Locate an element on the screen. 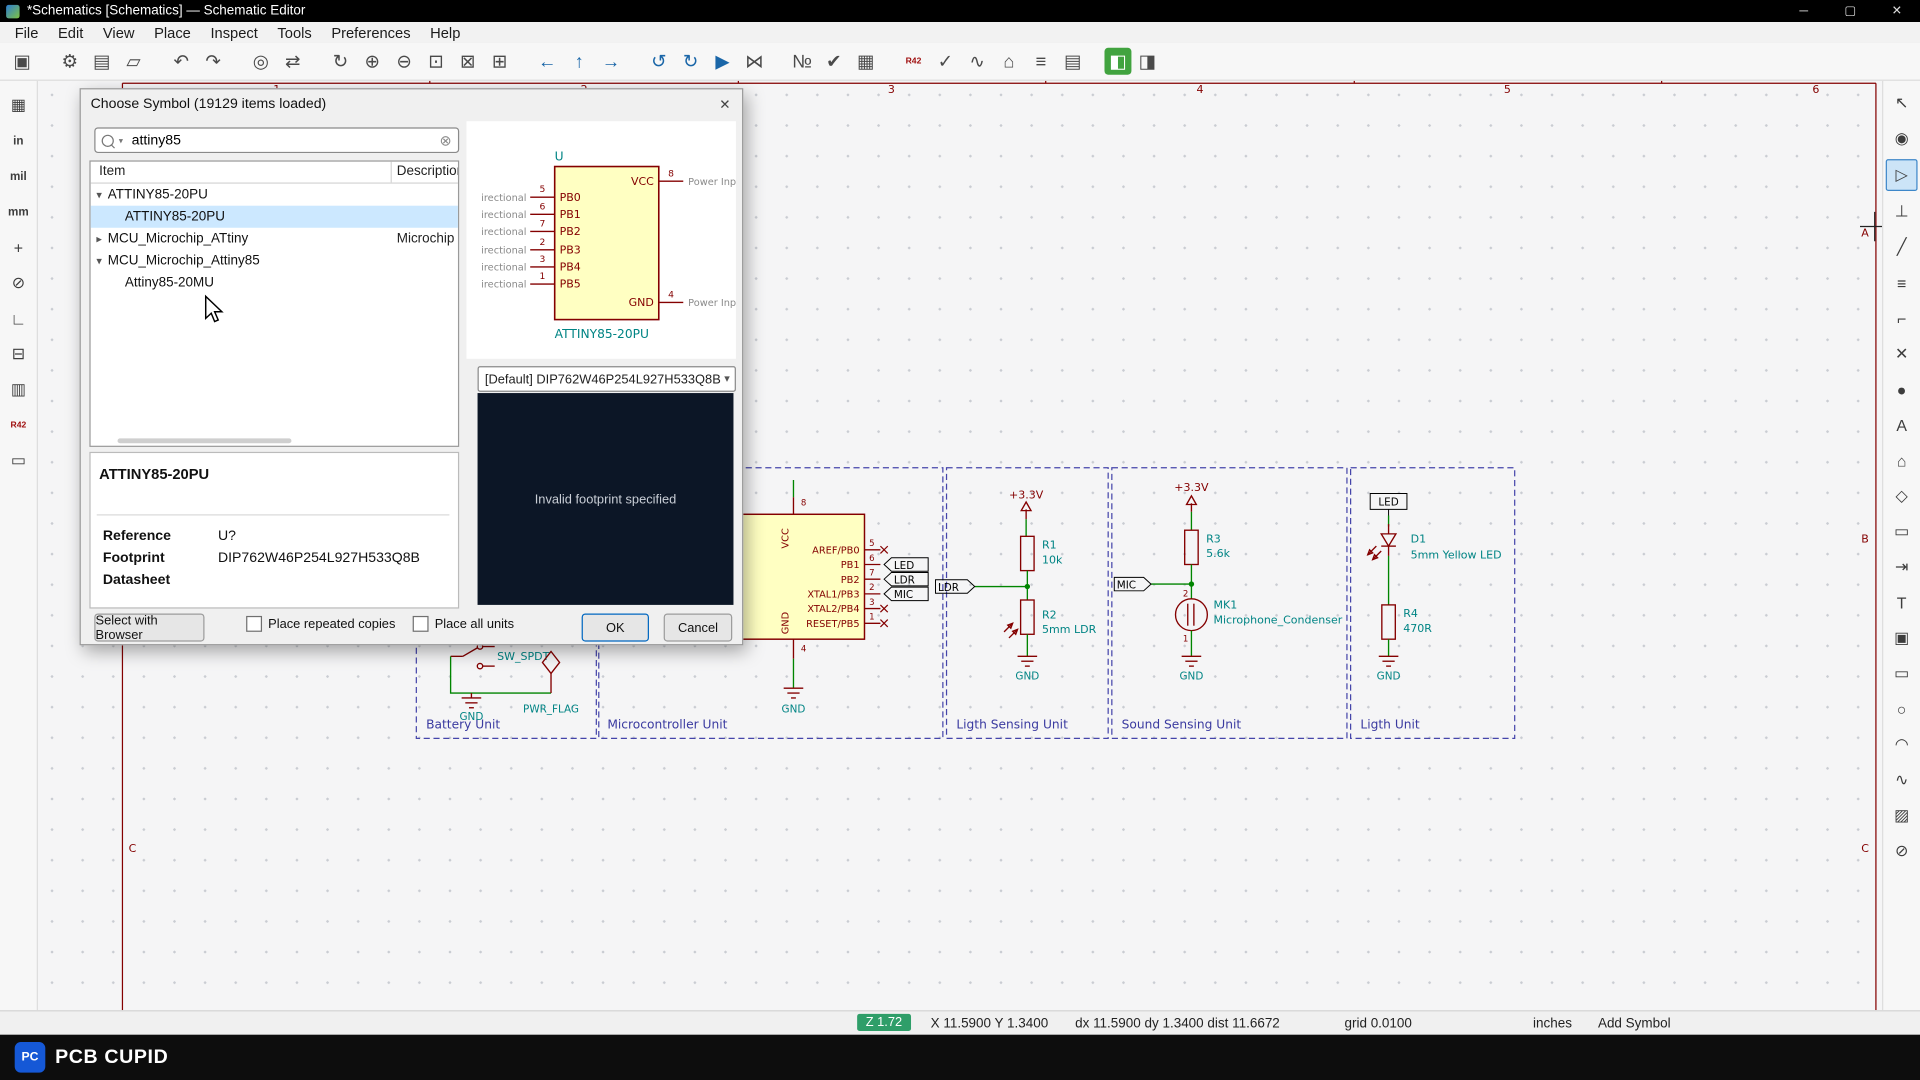  wire-to-bus-entry-icon: ⌐ is located at coordinates (1901, 318).